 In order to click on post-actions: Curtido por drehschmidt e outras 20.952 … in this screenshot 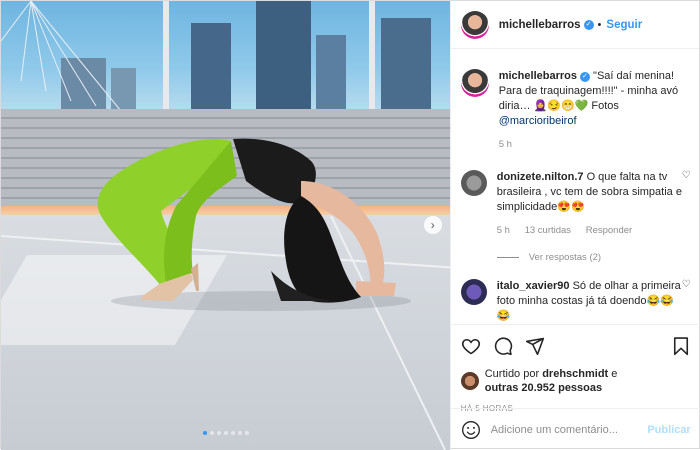, I will do `click(575, 368)`.